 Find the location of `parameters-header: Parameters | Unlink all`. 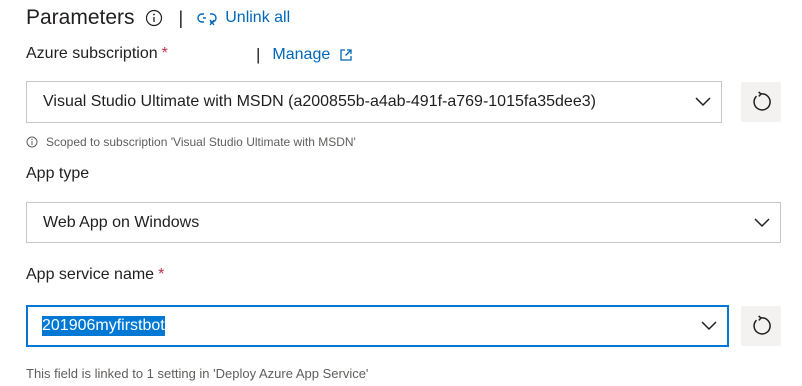

parameters-header: Parameters | Unlink all is located at coordinates (158, 18).